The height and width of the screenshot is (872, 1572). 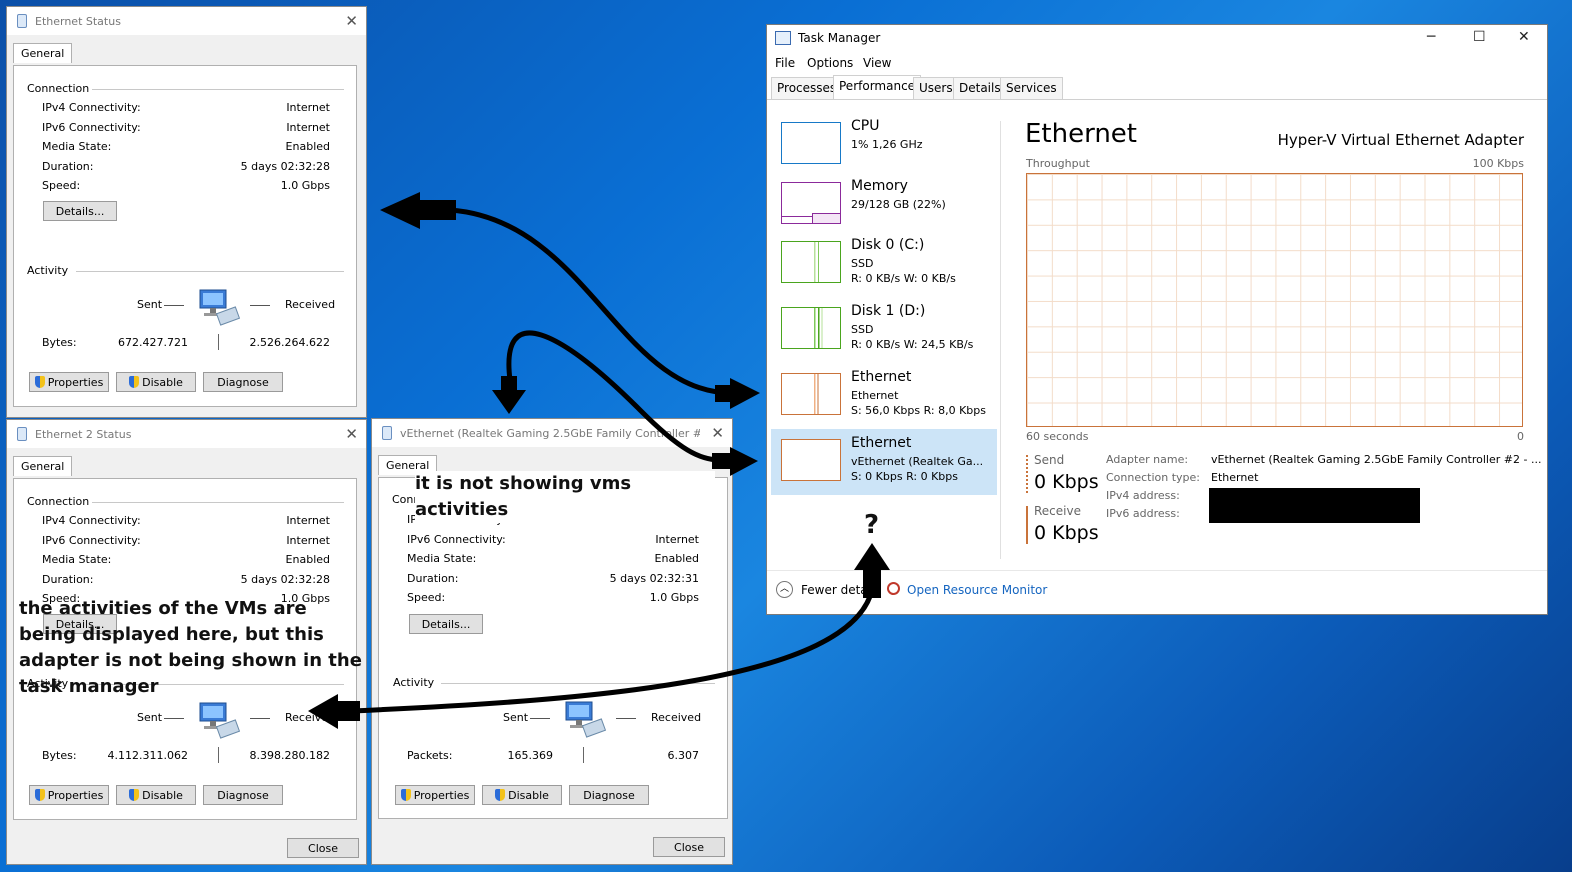 I want to click on open-resource-monitor-link: Open Resource Monitor, so click(x=977, y=590).